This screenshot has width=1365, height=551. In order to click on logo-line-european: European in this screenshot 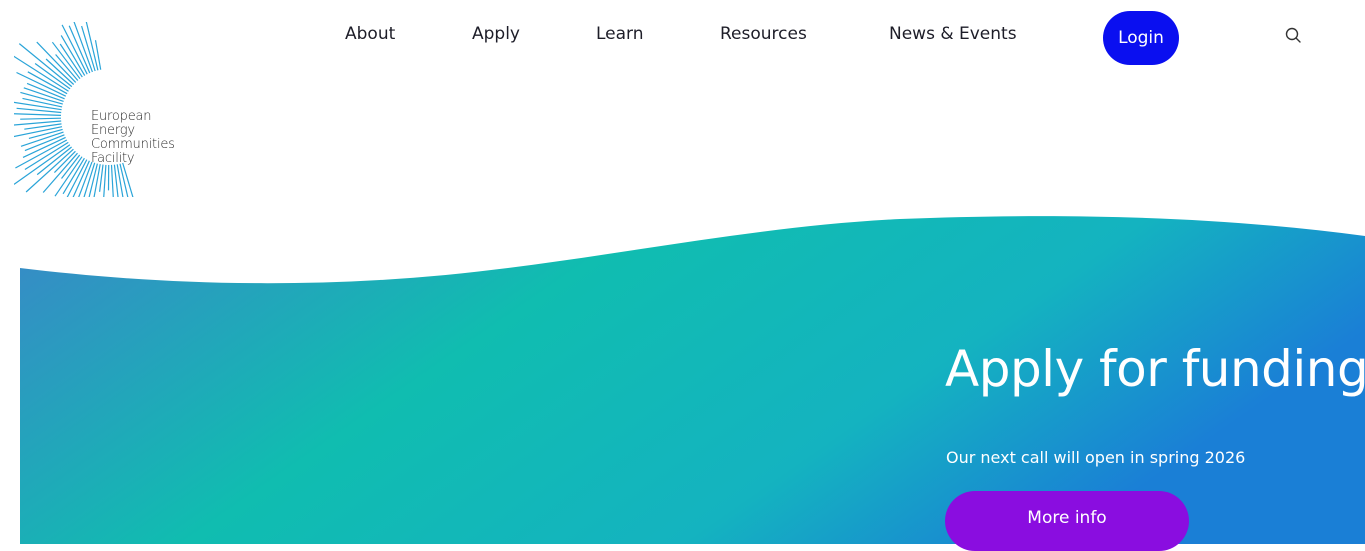, I will do `click(133, 117)`.